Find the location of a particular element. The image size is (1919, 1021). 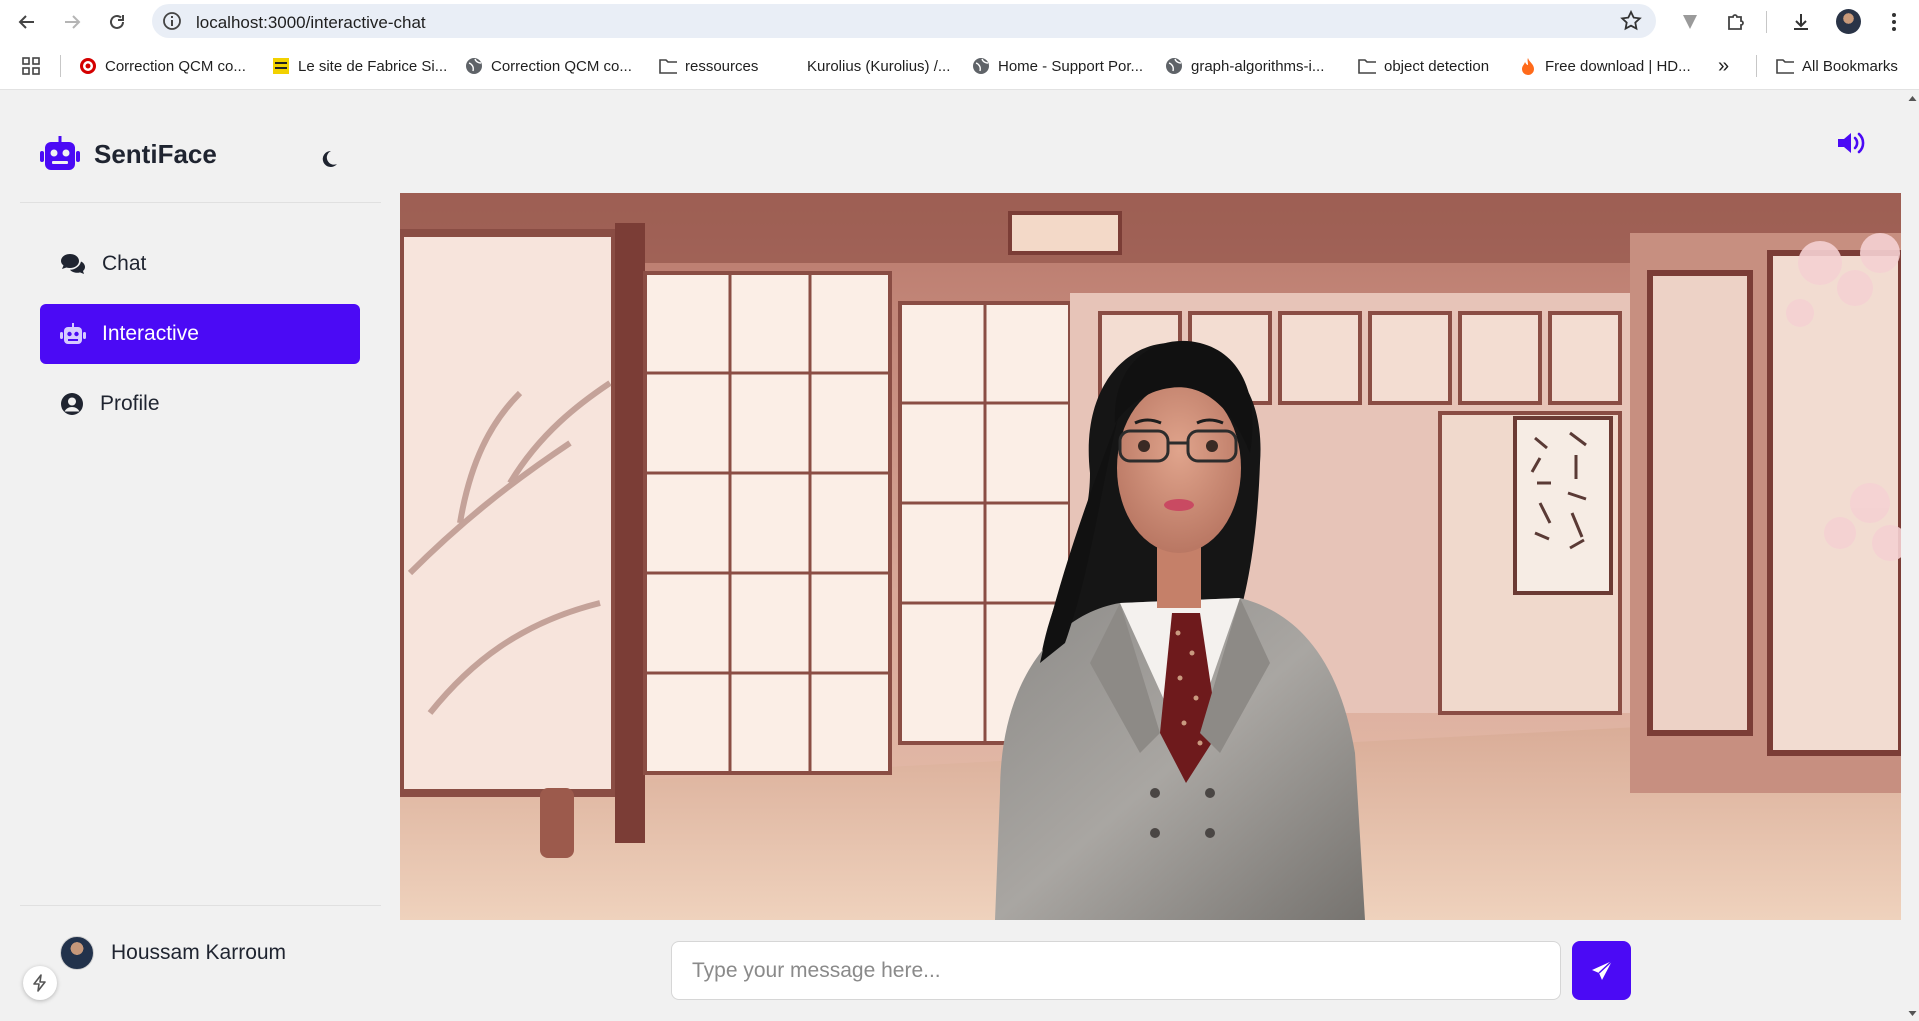

dark-mode-toggle is located at coordinates (329, 159).